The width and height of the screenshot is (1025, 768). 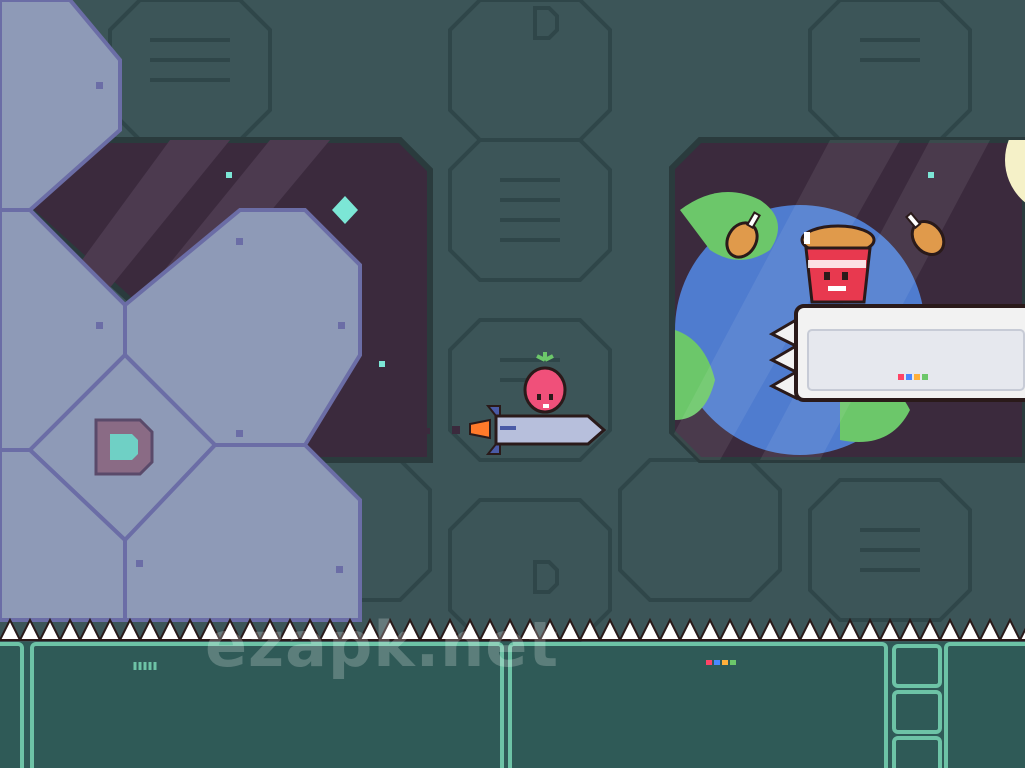 What do you see at coordinates (896, 353) in the screenshot?
I see `boss-spiked-platform` at bounding box center [896, 353].